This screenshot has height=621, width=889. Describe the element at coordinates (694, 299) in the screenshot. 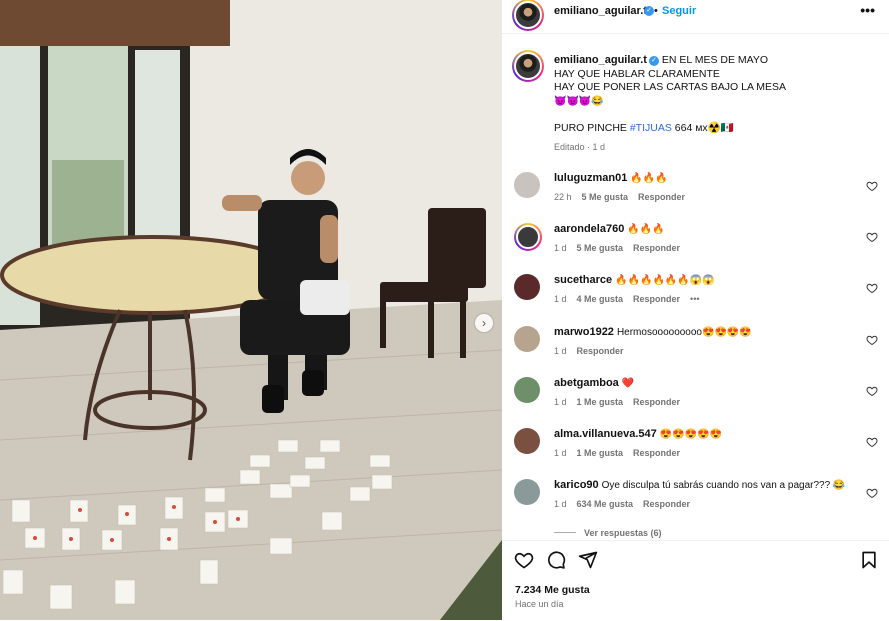

I see `comment-more-options-icon: •••` at that location.